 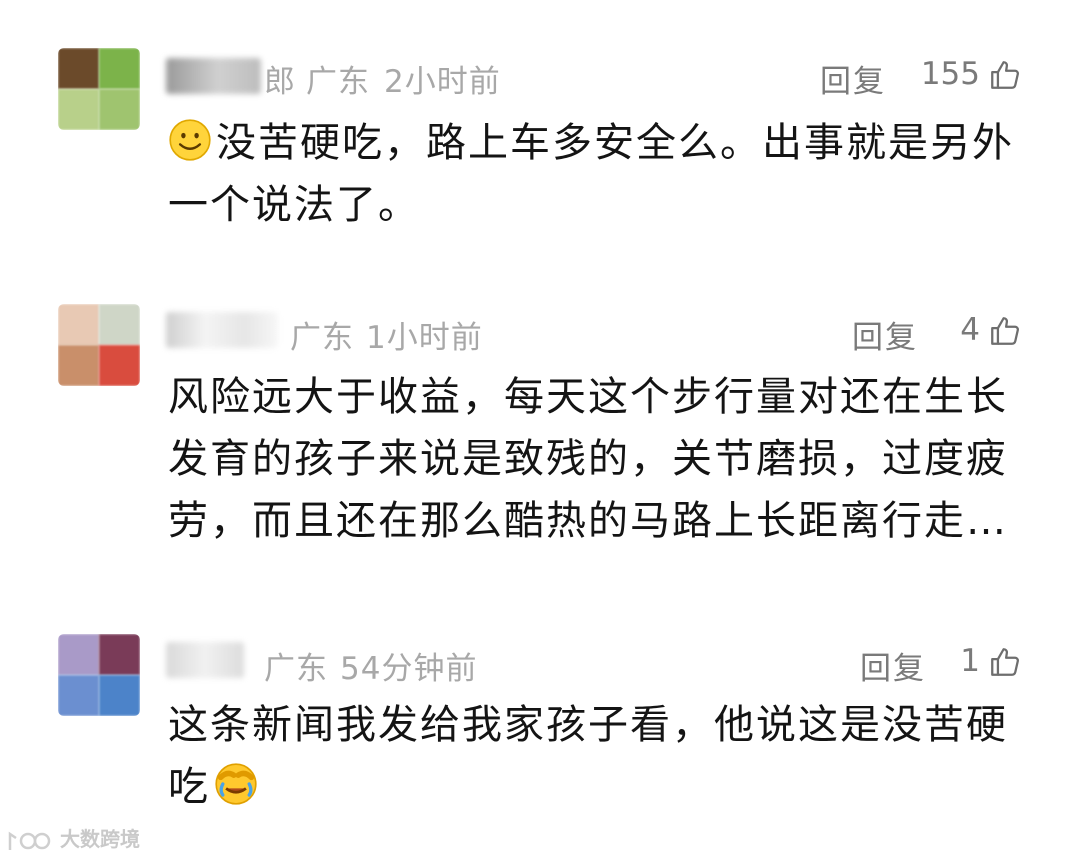 I want to click on watermark-icon, so click(x=29, y=840).